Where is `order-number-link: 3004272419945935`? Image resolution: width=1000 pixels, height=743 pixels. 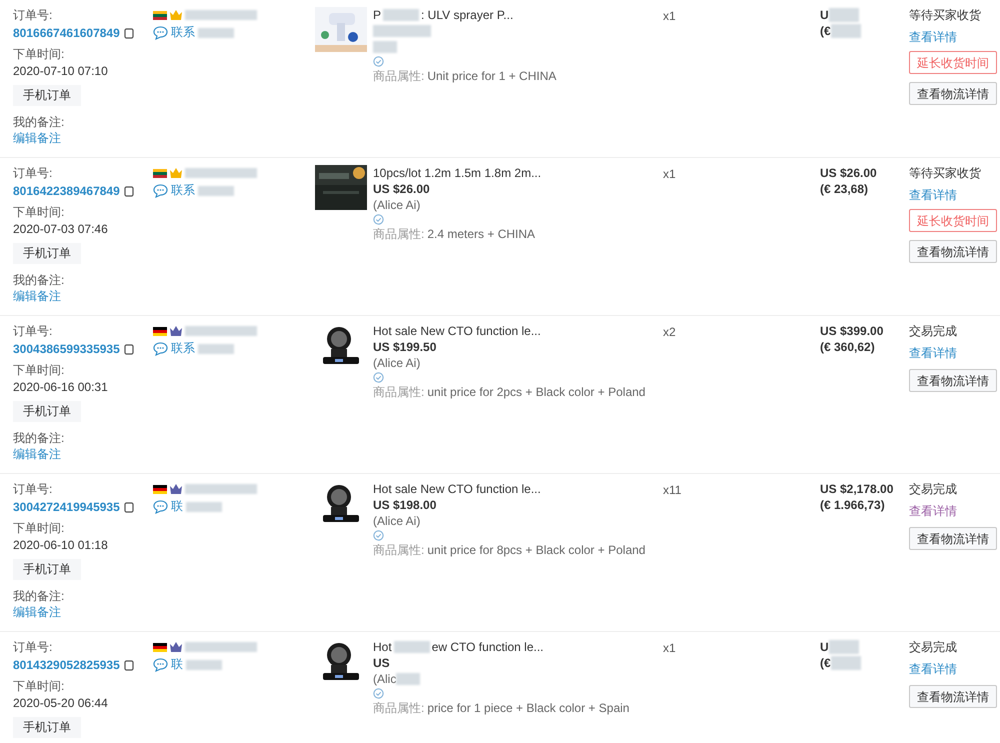
order-number-link: 3004272419945935 is located at coordinates (66, 507).